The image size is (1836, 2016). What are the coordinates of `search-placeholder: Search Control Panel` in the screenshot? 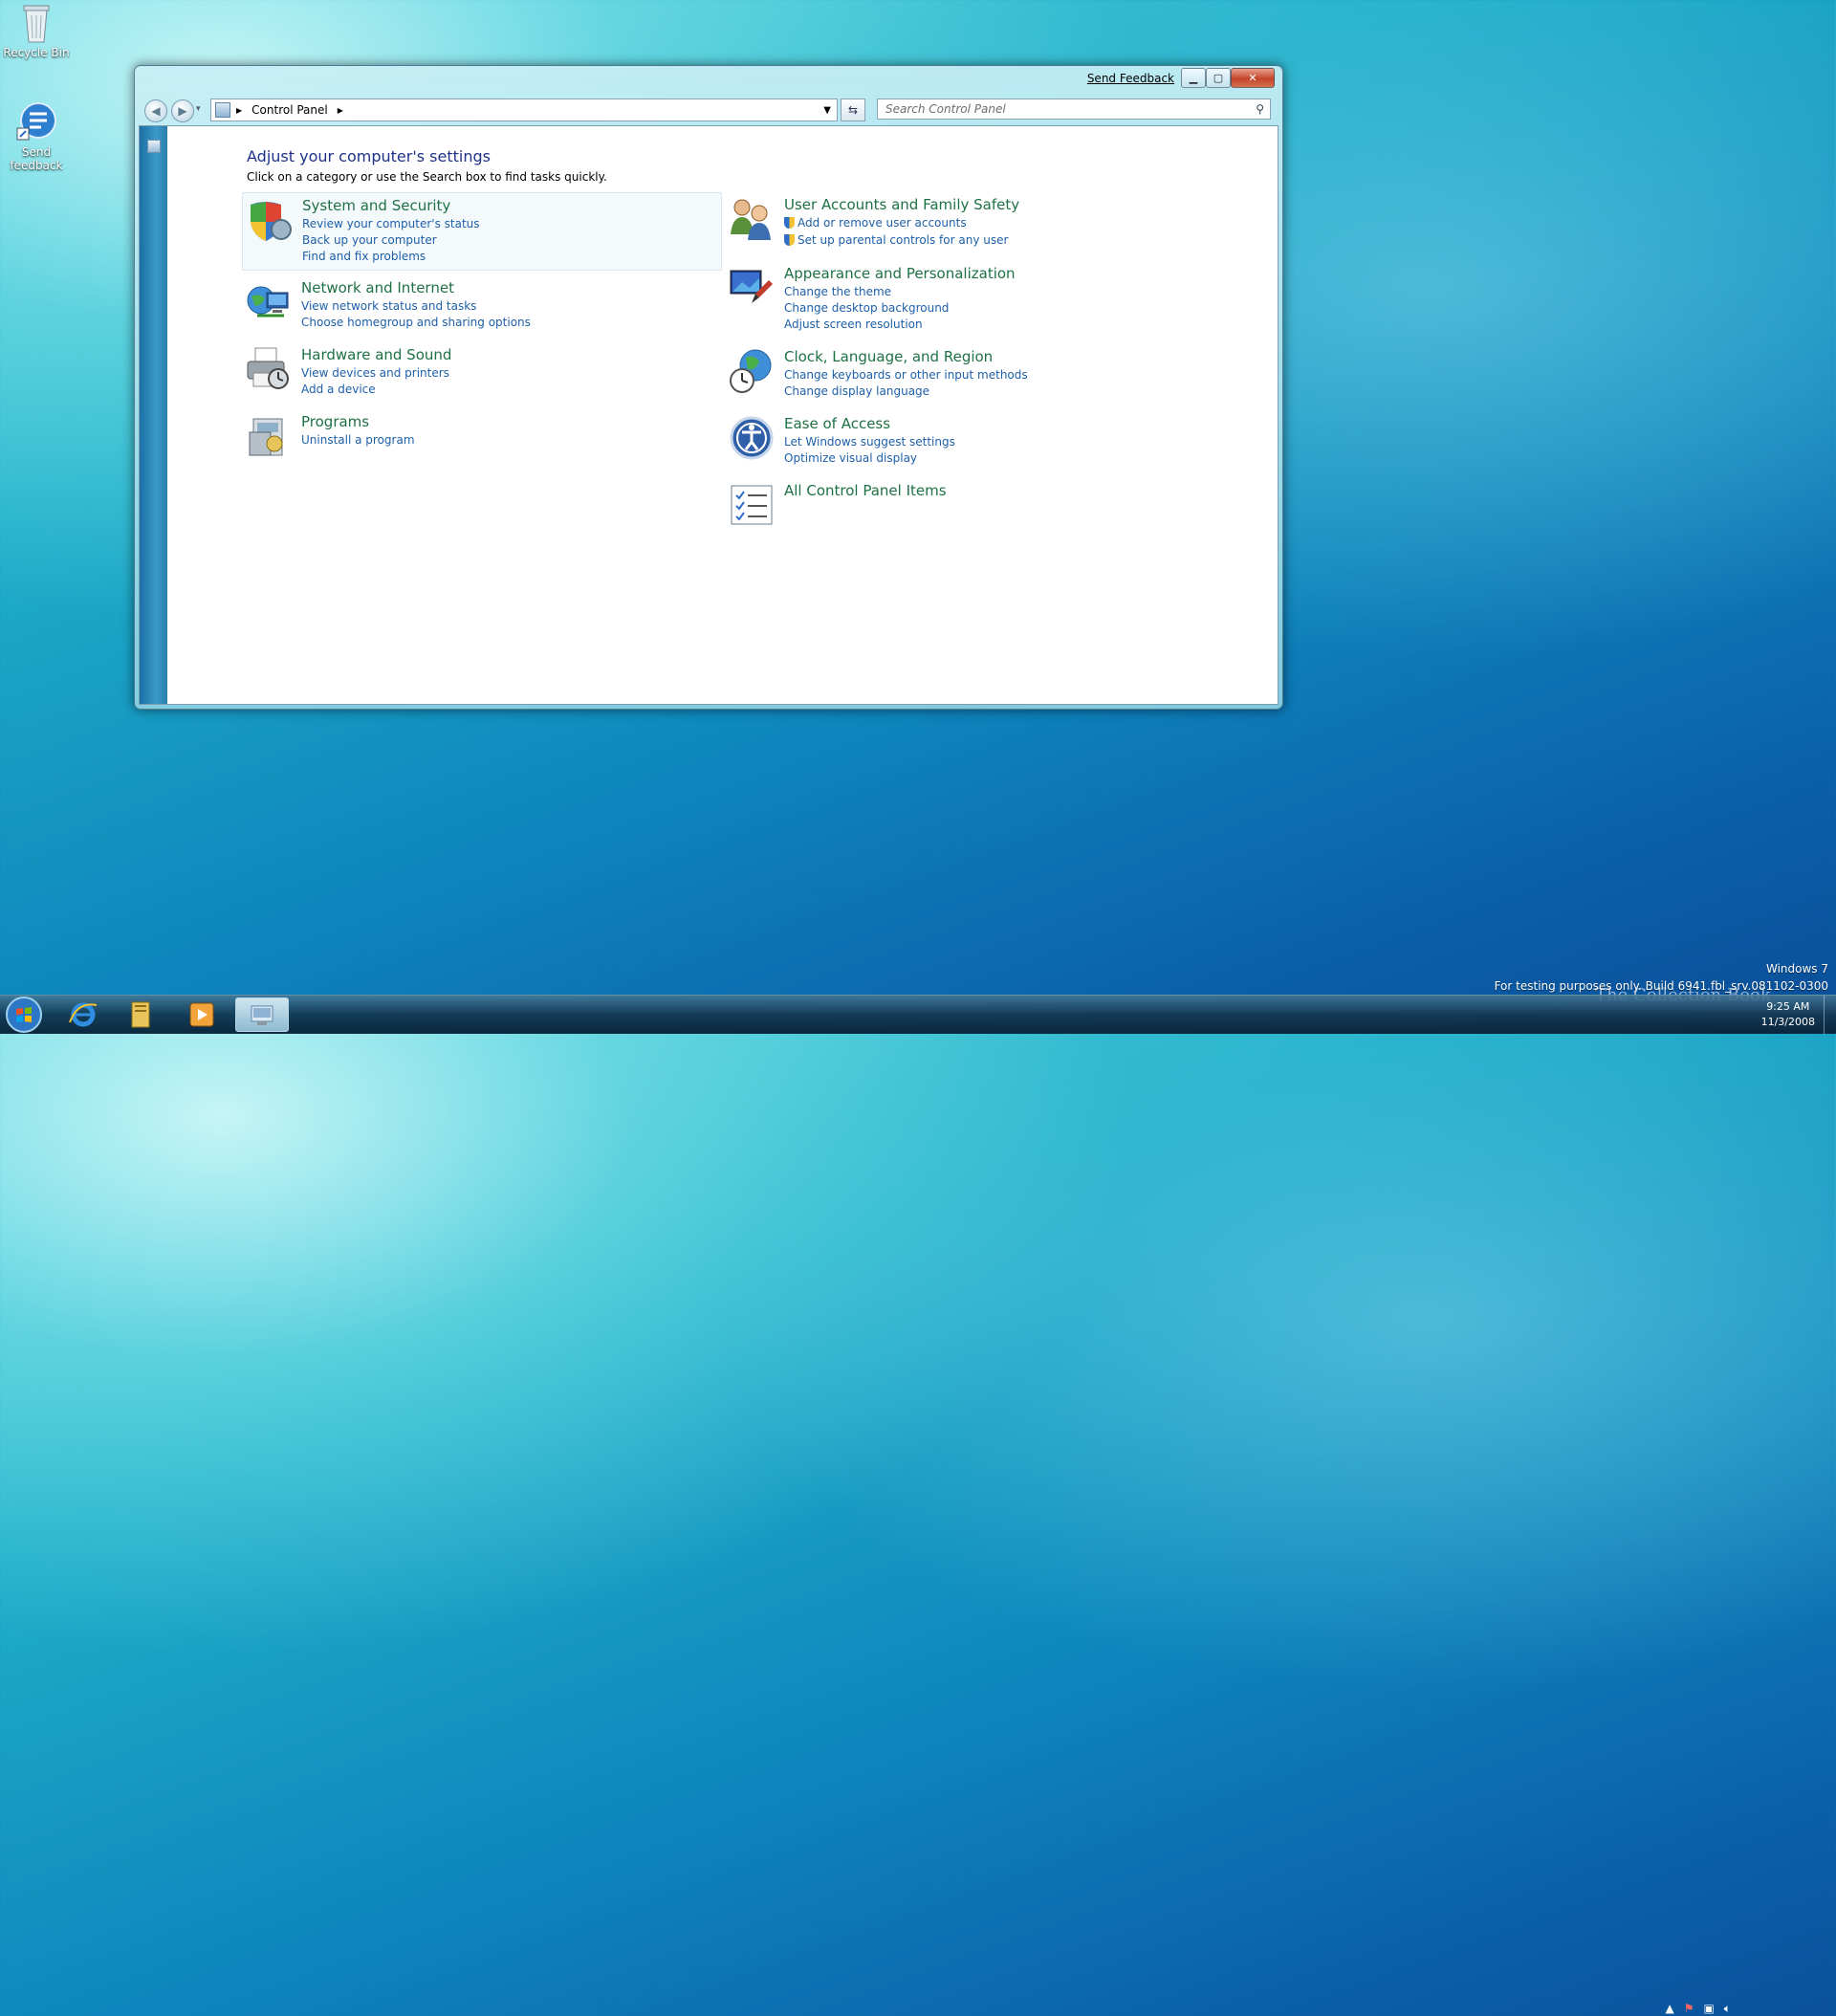 It's located at (946, 109).